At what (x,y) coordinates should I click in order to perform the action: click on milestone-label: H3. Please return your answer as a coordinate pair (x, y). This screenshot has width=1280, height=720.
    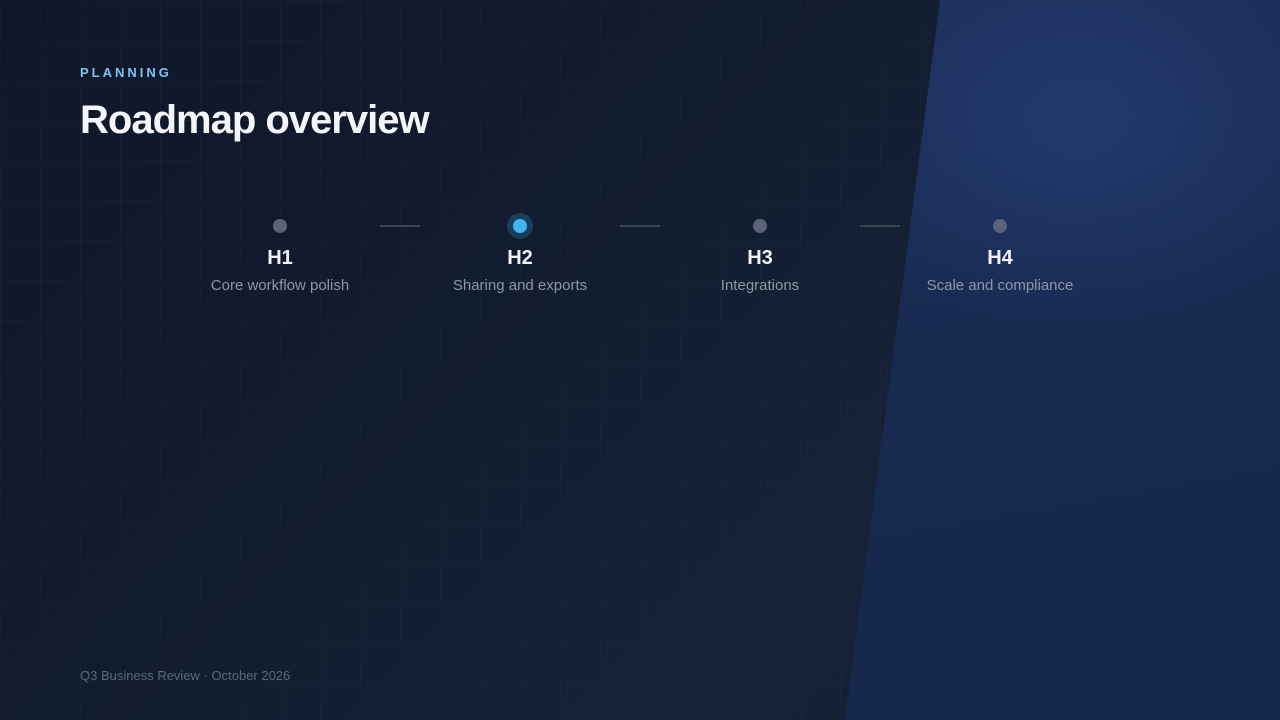
    Looking at the image, I should click on (760, 258).